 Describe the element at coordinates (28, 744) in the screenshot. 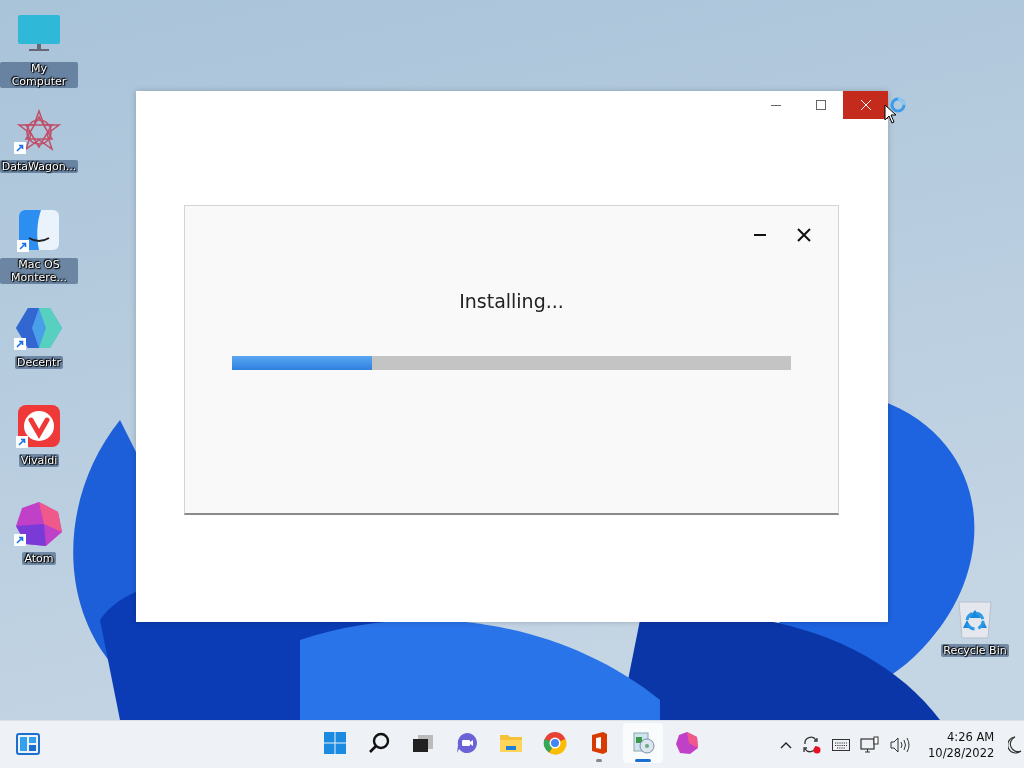

I see `widgets-icon` at that location.